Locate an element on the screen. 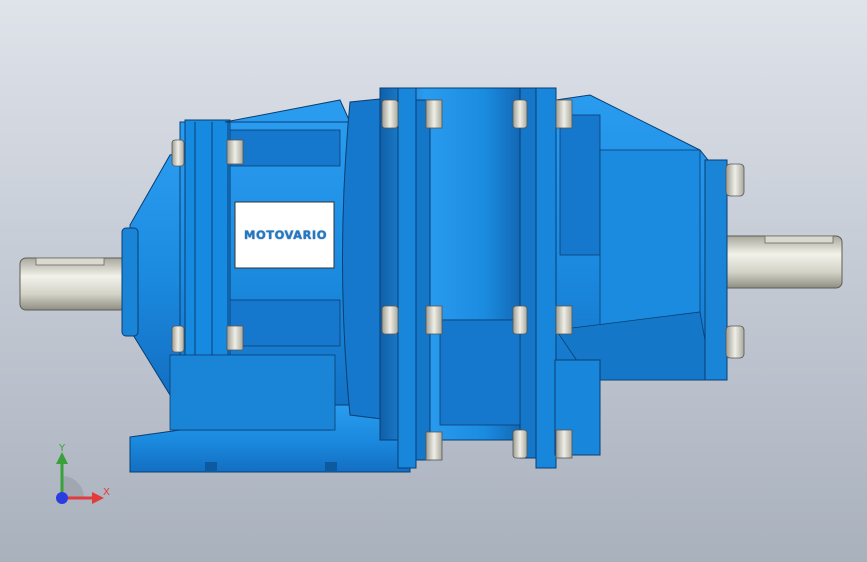  y-axis-label: Y is located at coordinates (62, 448).